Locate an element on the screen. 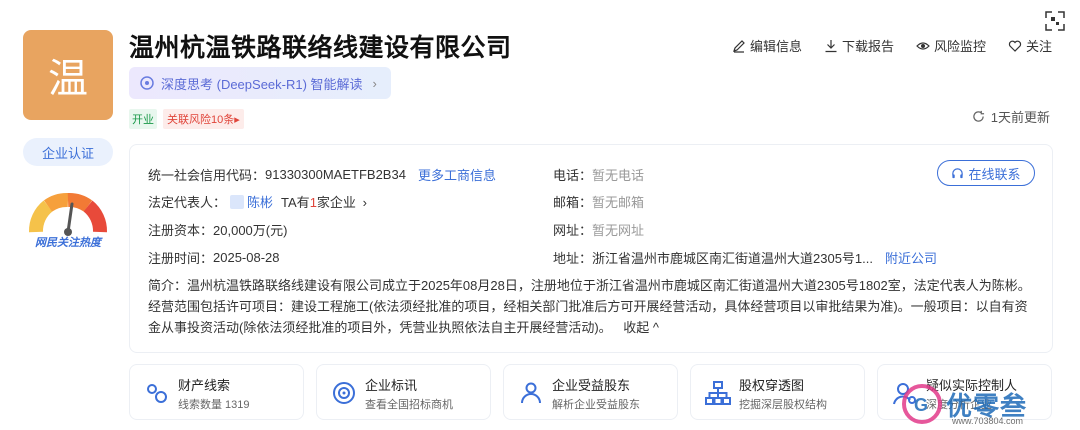 The height and width of the screenshot is (430, 1080). follow-button: 关注 is located at coordinates (1030, 45).